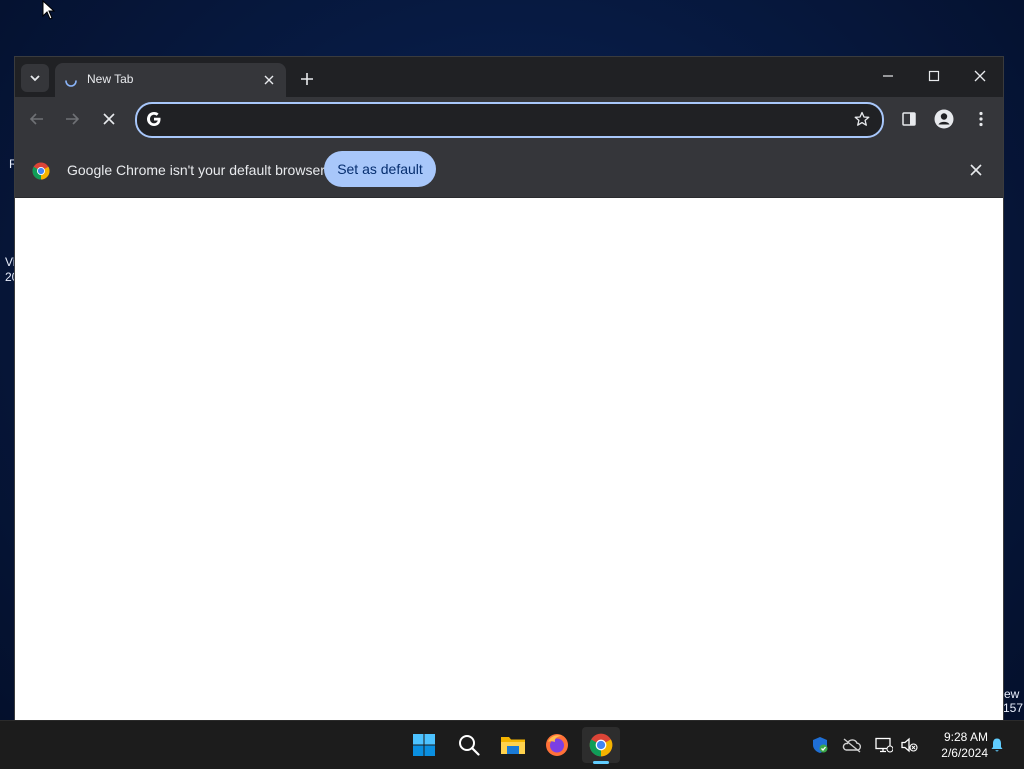 Image resolution: width=1024 pixels, height=769 pixels. Describe the element at coordinates (509, 77) in the screenshot. I see `tab-strip: New Tab` at that location.